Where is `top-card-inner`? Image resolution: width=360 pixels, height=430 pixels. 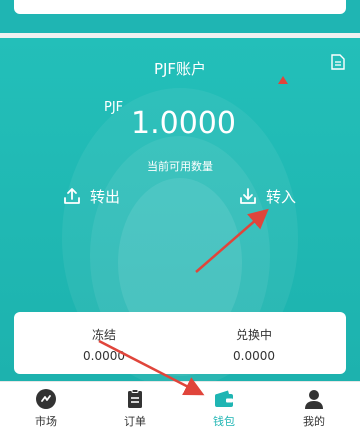 top-card-inner is located at coordinates (180, 7).